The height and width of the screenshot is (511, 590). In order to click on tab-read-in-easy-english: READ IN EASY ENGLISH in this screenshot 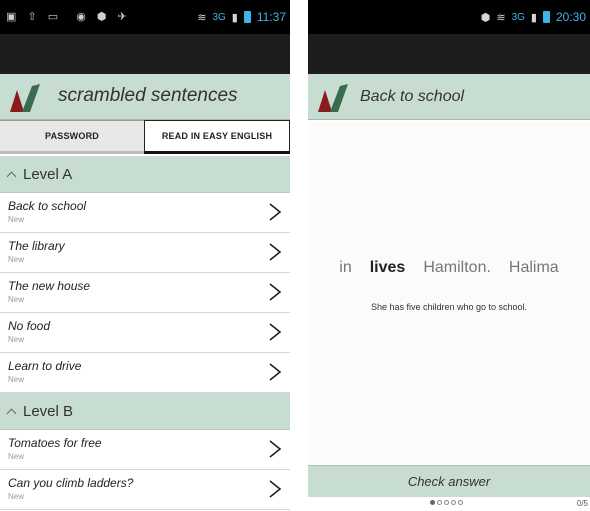, I will do `click(217, 137)`.